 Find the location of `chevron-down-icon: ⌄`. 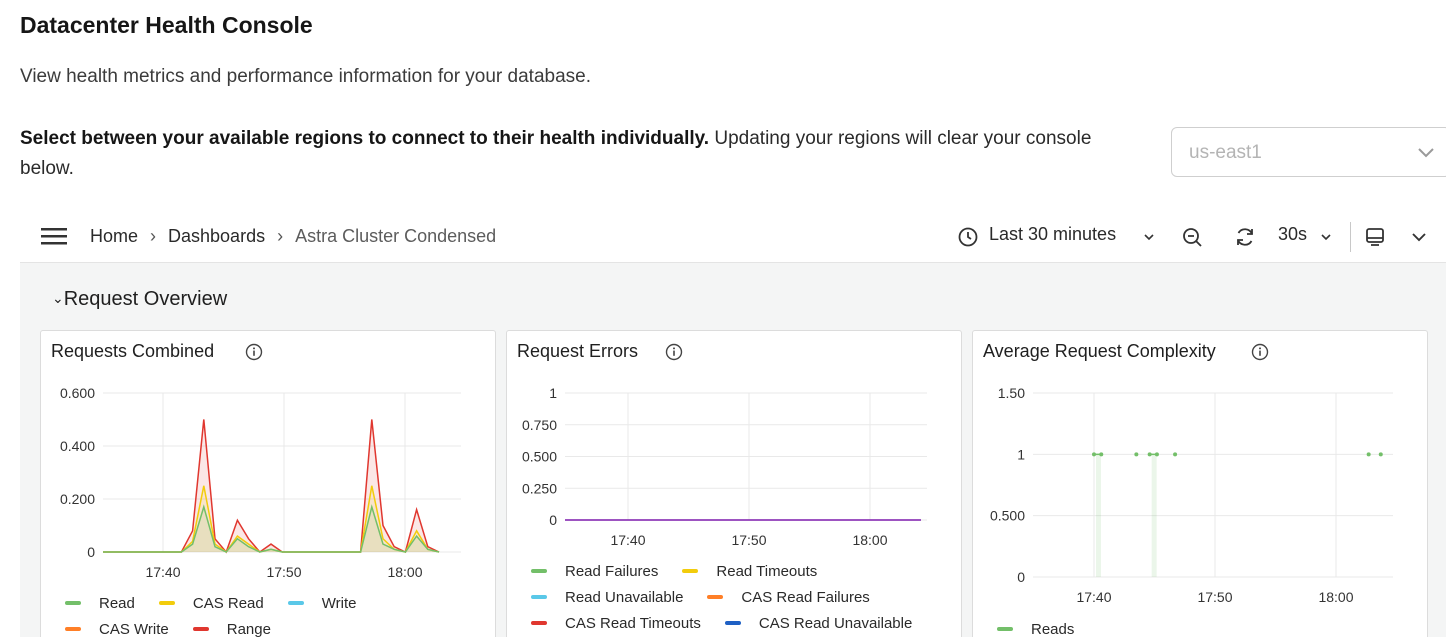

chevron-down-icon: ⌄ is located at coordinates (58, 298).